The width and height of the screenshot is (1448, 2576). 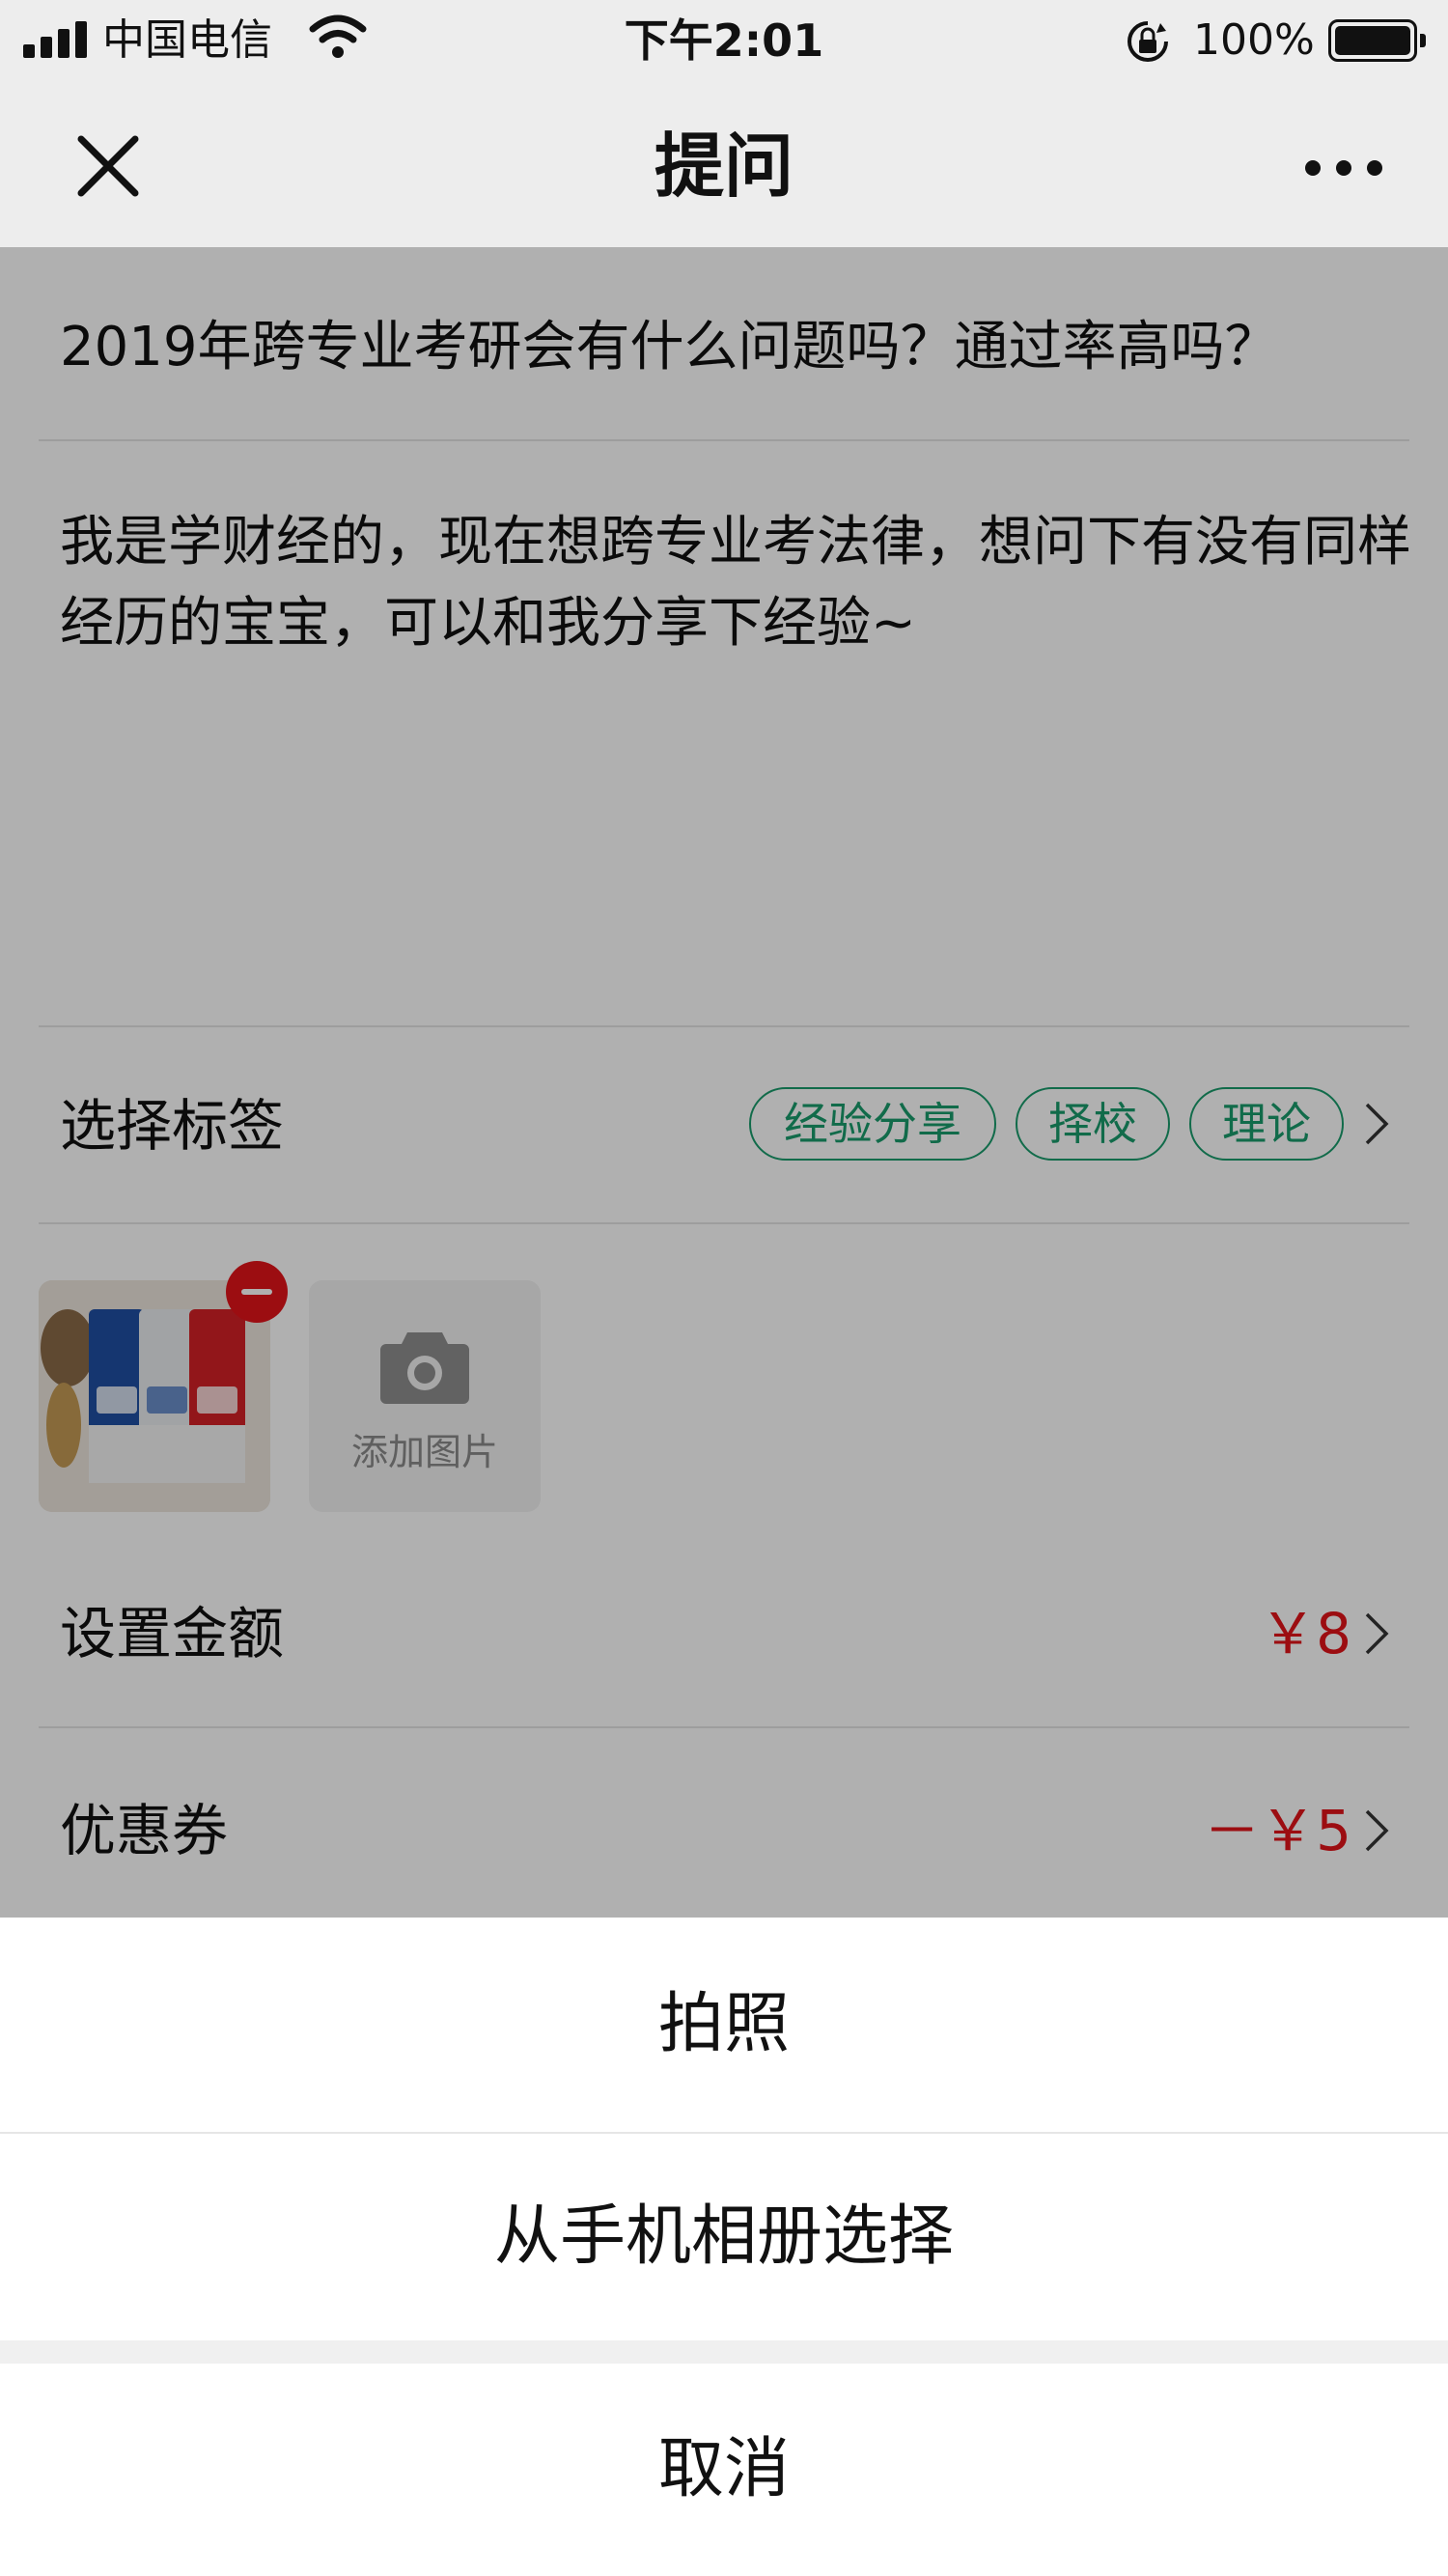 What do you see at coordinates (1344, 168) in the screenshot?
I see `more-icon` at bounding box center [1344, 168].